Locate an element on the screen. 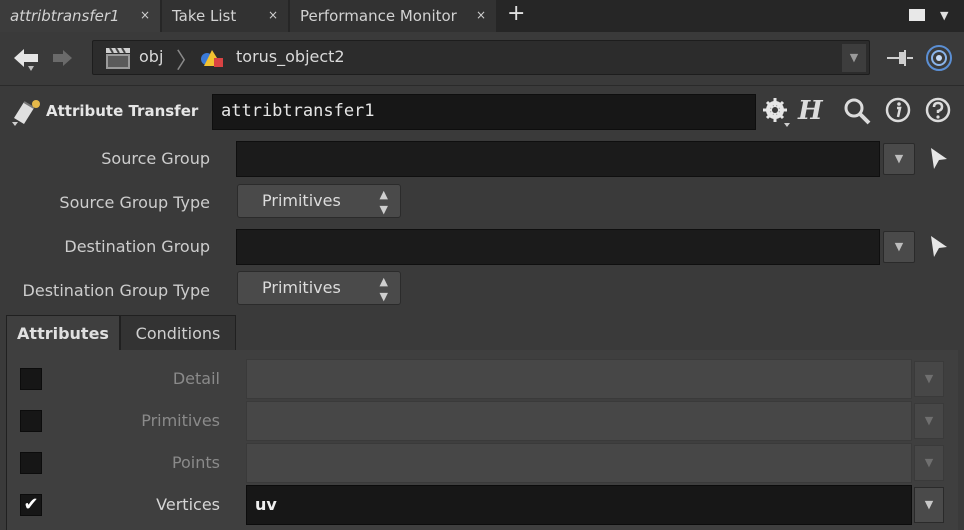  tab-take-list: Take List × is located at coordinates (225, 16).